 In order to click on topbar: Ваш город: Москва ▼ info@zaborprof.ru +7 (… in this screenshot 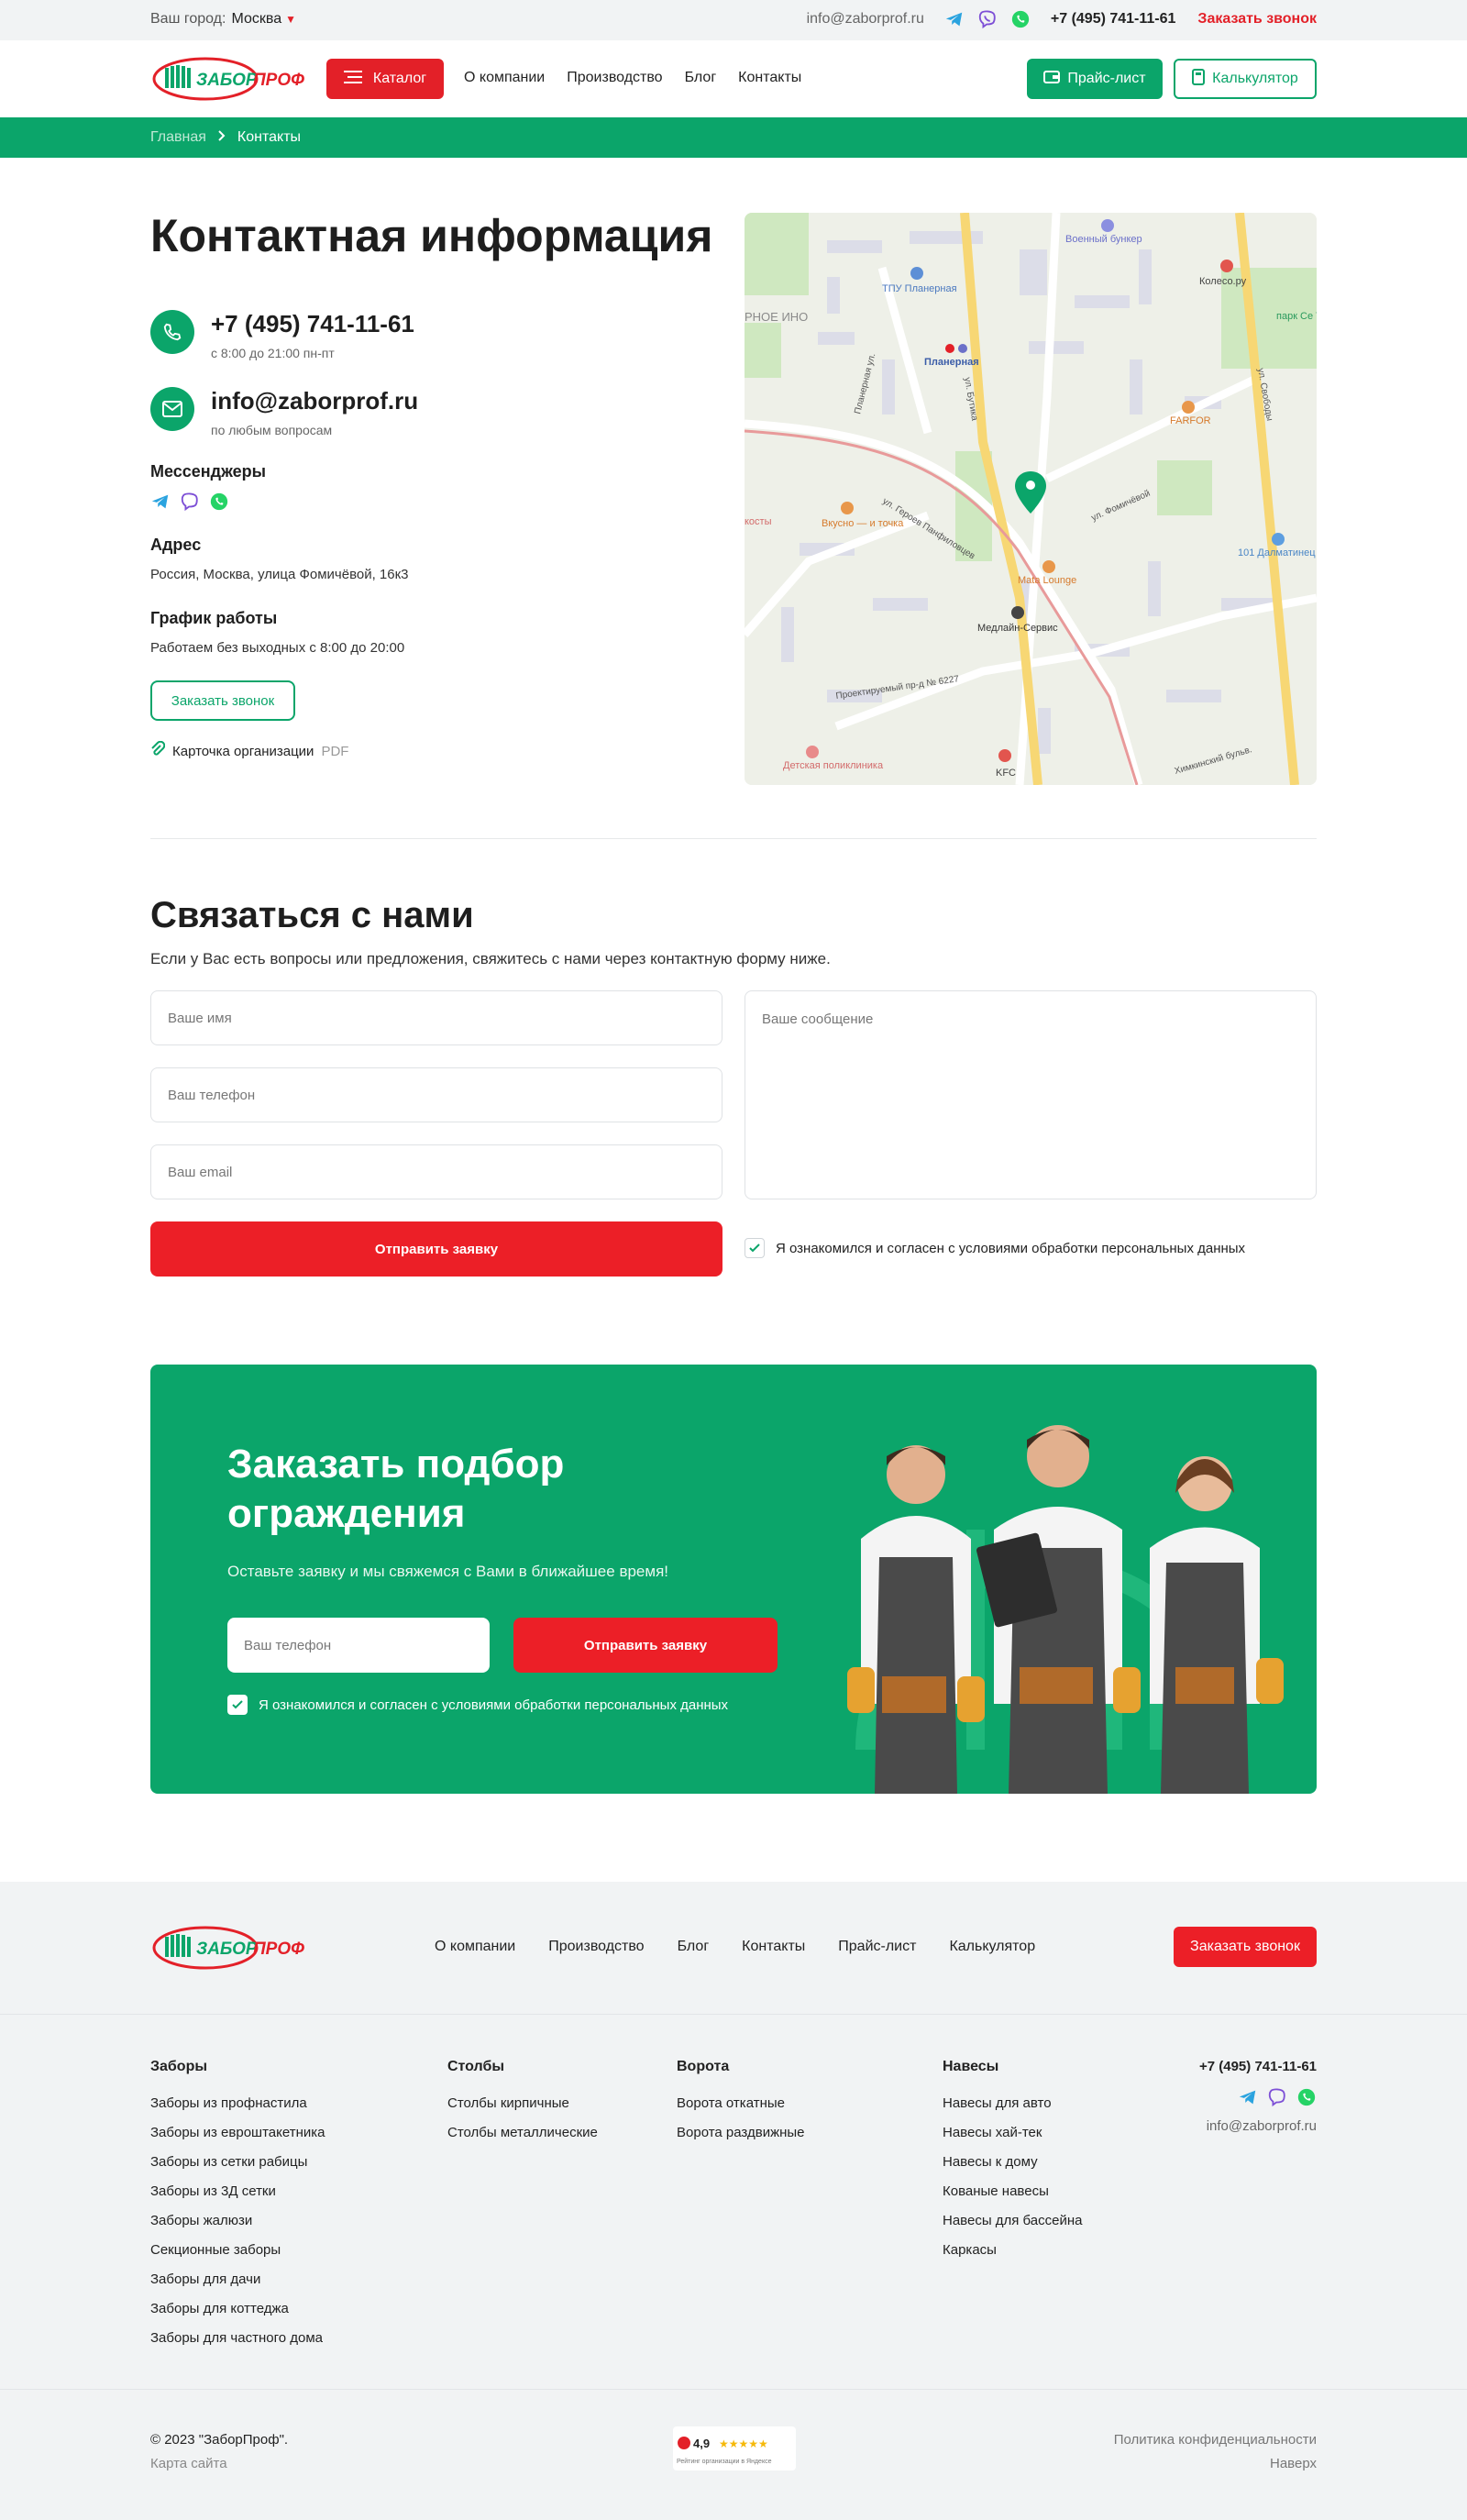, I will do `click(734, 20)`.